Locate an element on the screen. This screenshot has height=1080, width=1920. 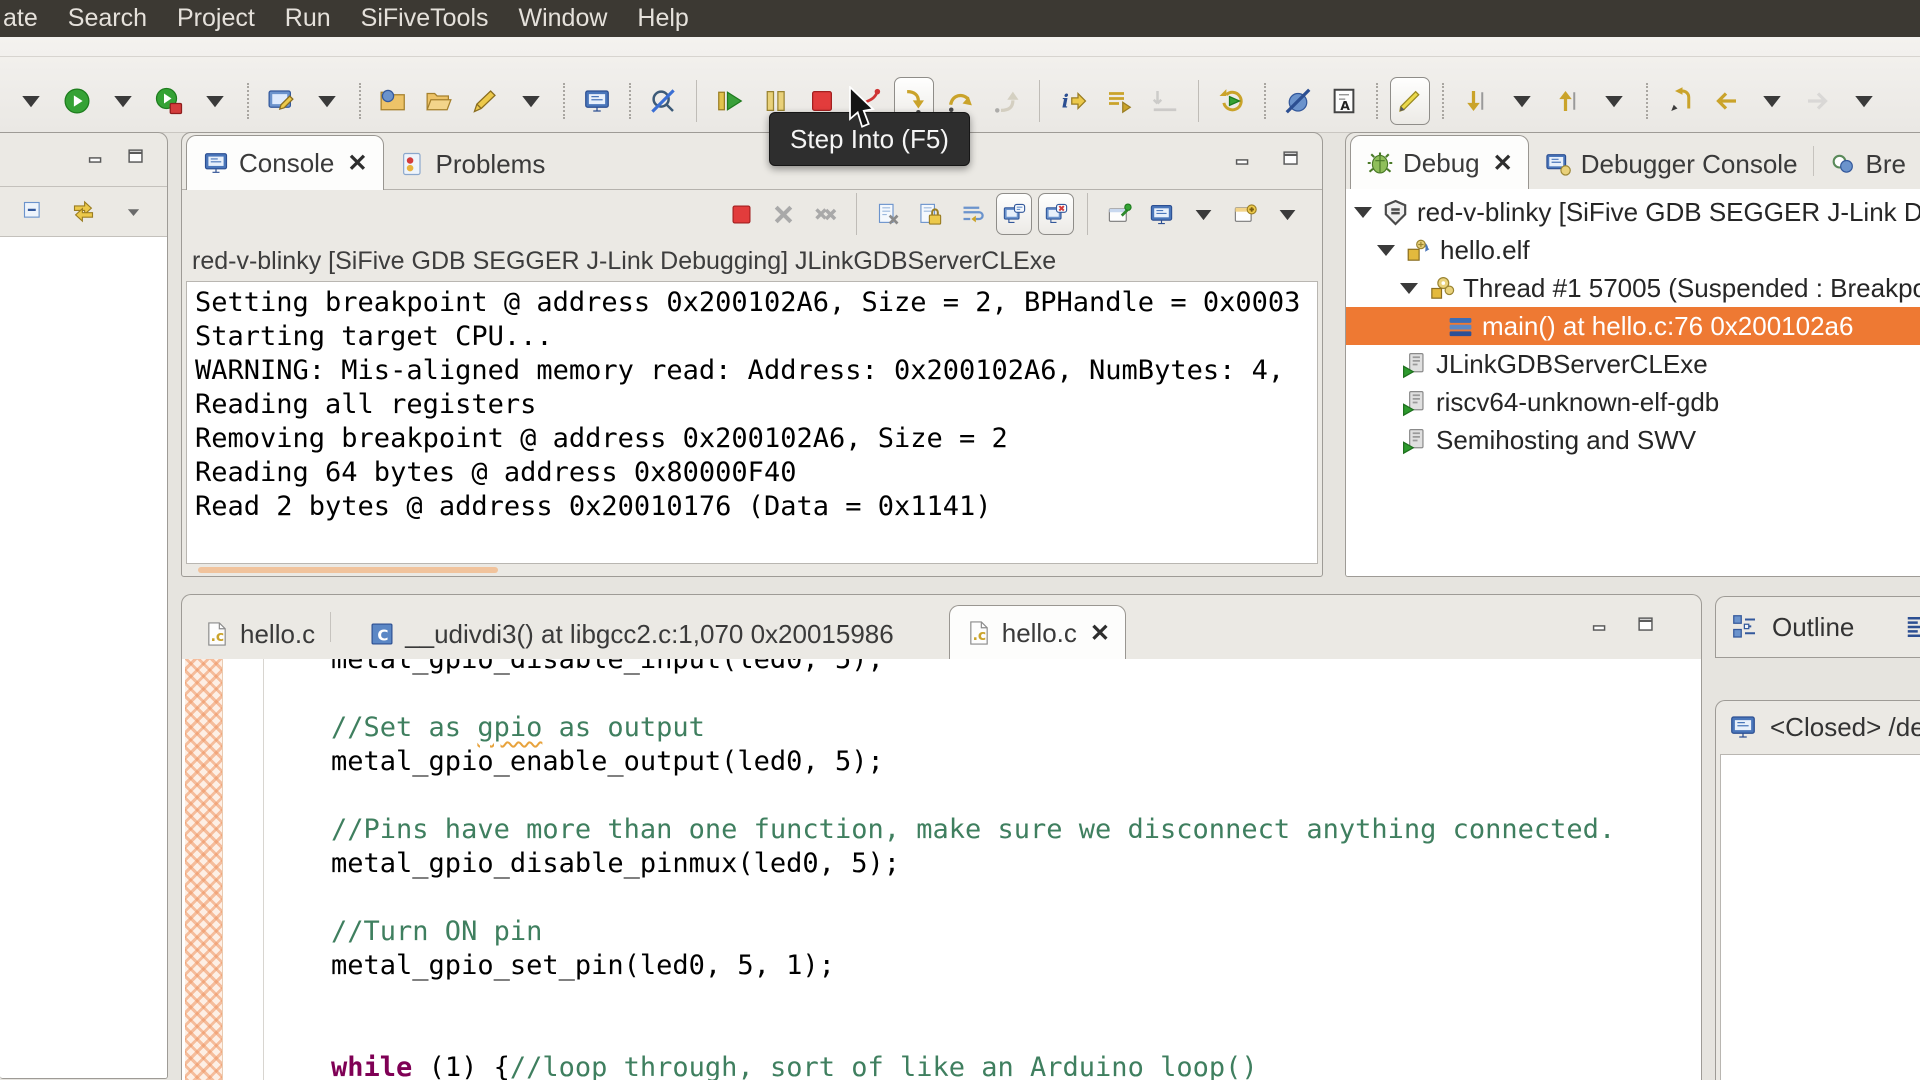
remove-all-terminated-button is located at coordinates (825, 214).